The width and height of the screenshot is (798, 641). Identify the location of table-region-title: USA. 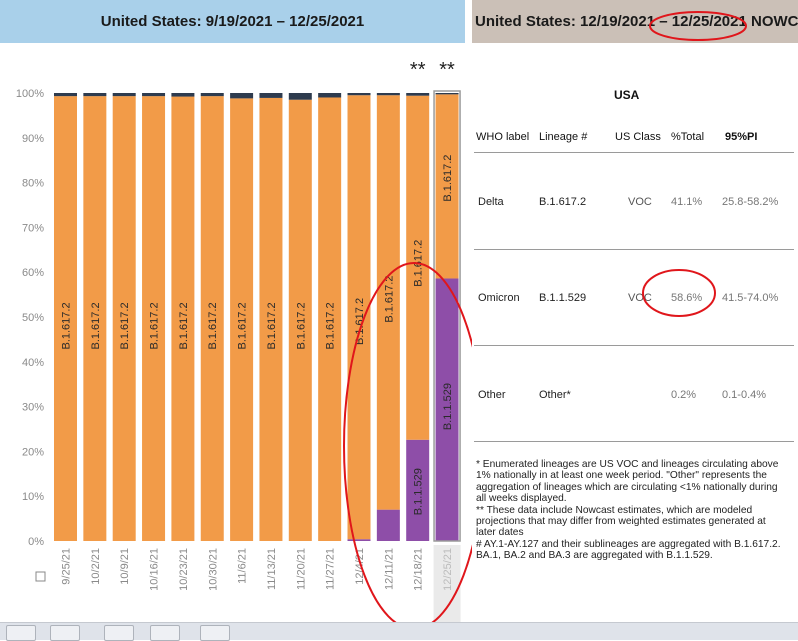
(627, 95).